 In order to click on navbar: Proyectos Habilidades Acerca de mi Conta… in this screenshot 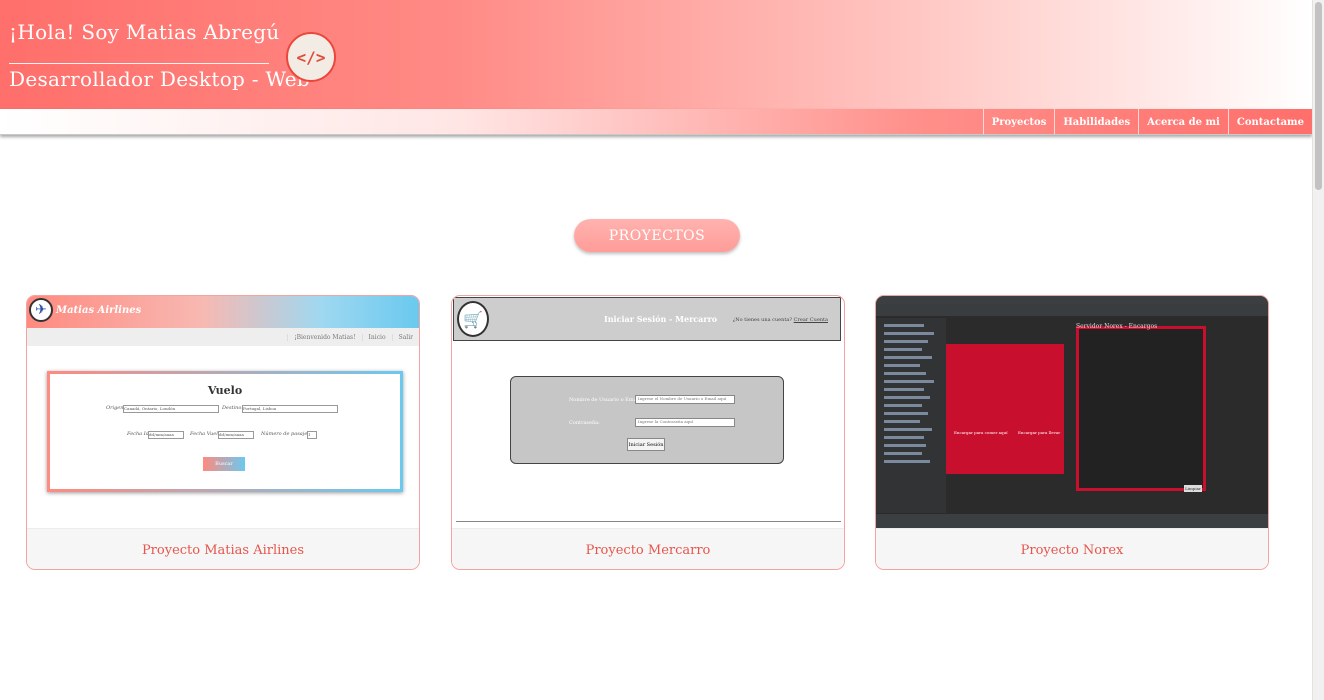, I will do `click(656, 122)`.